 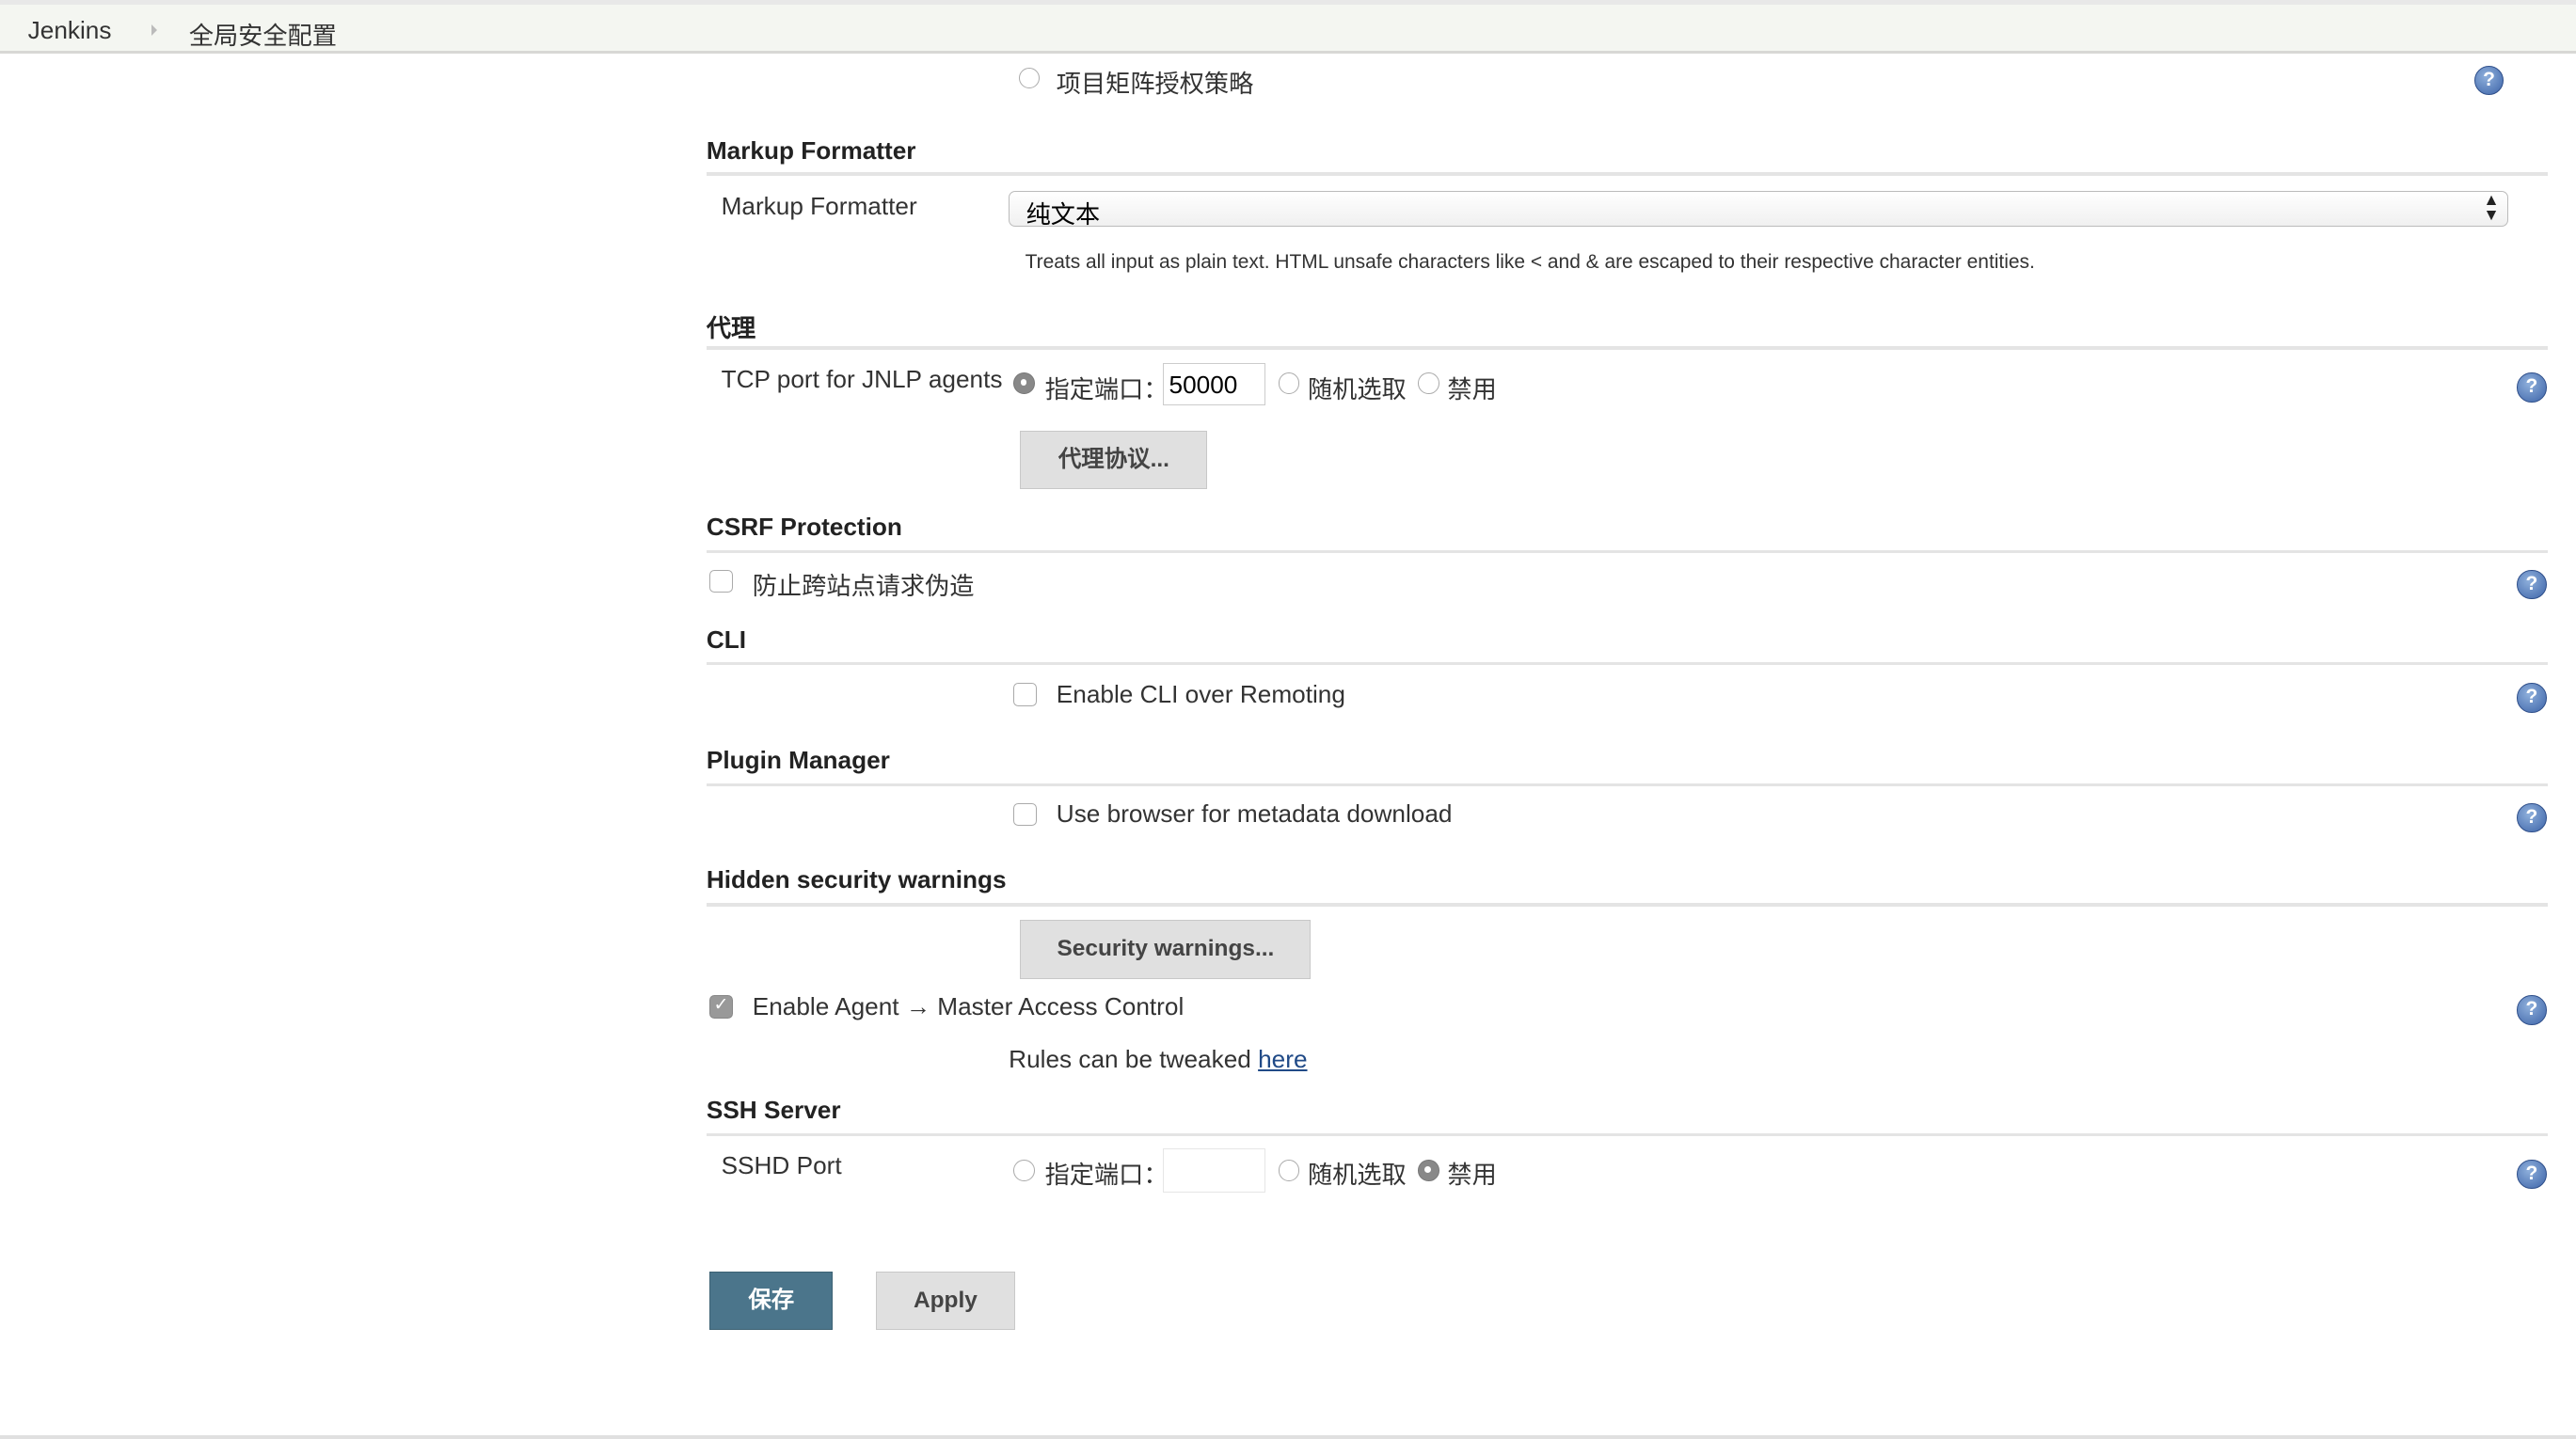 What do you see at coordinates (1214, 384) in the screenshot?
I see `jnlp-port-input: 50000` at bounding box center [1214, 384].